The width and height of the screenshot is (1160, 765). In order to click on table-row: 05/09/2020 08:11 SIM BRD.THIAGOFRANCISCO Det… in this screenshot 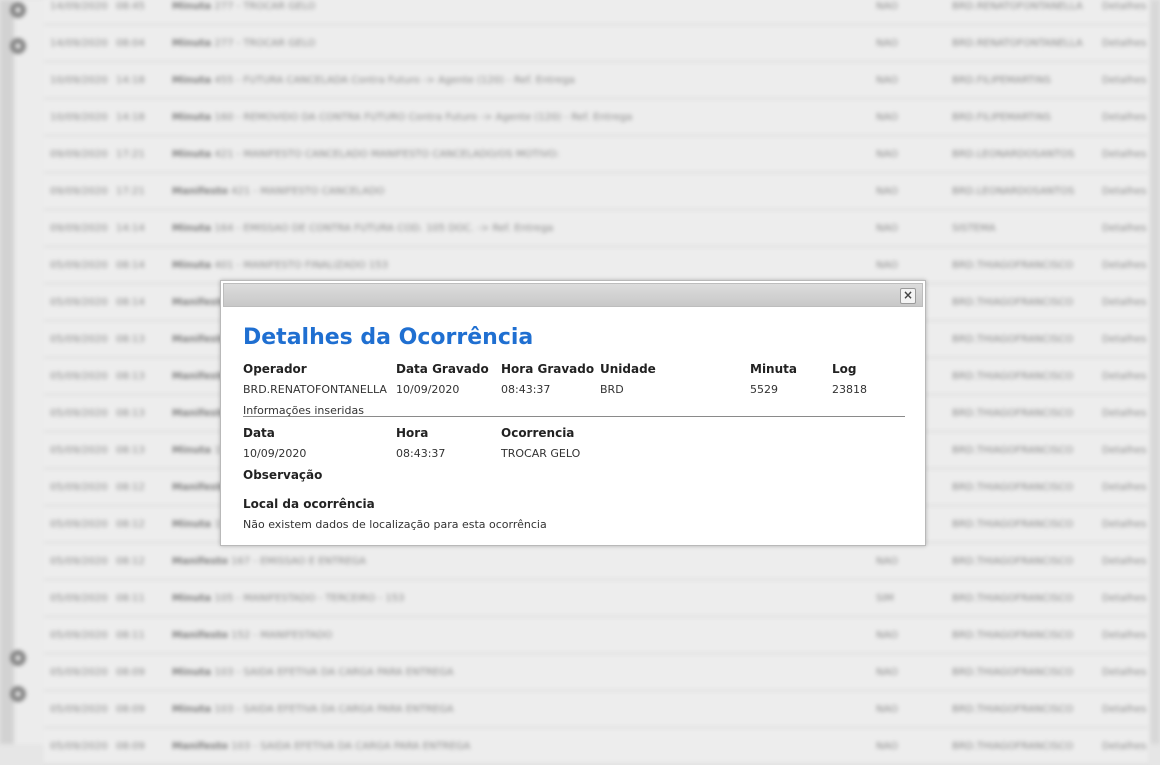, I will do `click(596, 598)`.